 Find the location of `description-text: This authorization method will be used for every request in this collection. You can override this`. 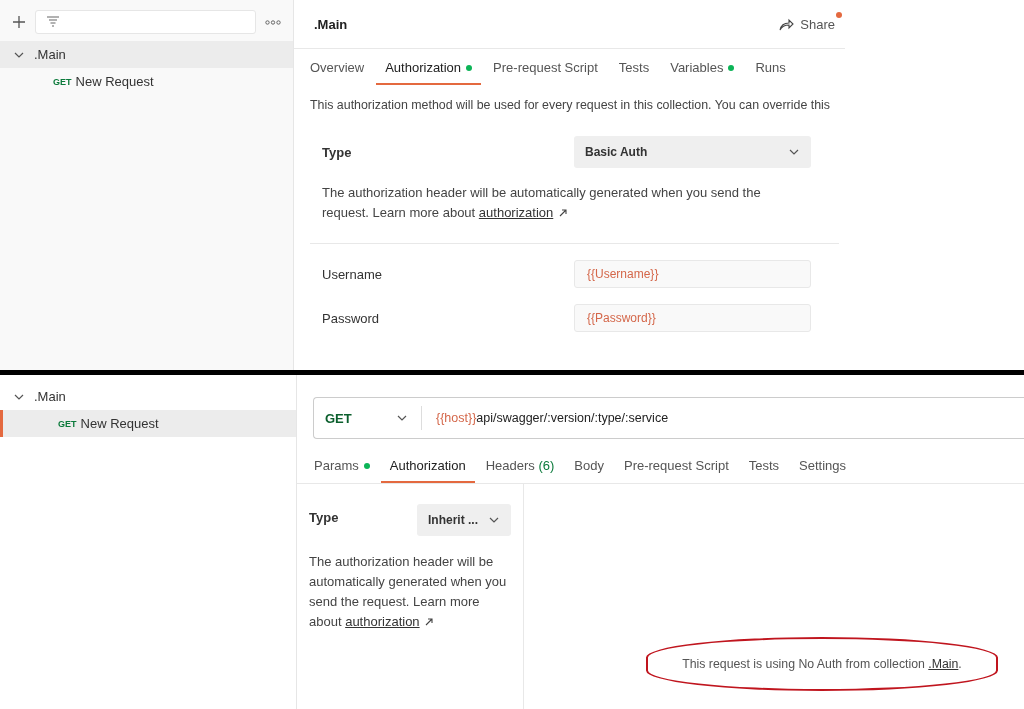

description-text: This authorization method will be used for every request in this collection. You can override this is located at coordinates (570, 105).